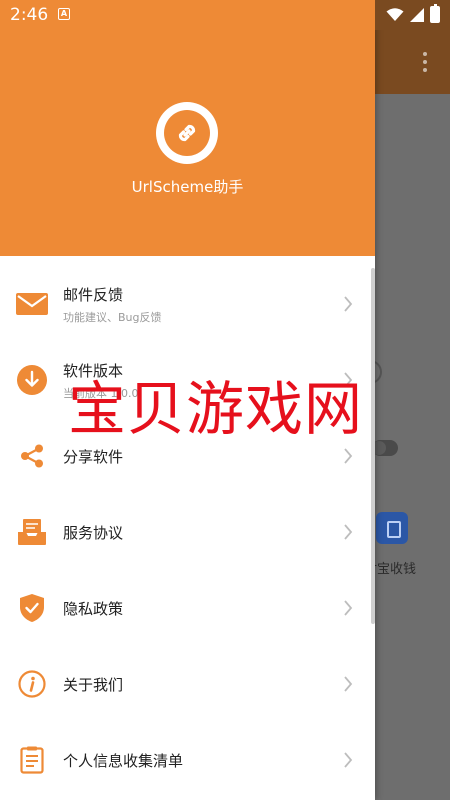 This screenshot has width=450, height=800. What do you see at coordinates (385, 448) in the screenshot?
I see `background-toggle` at bounding box center [385, 448].